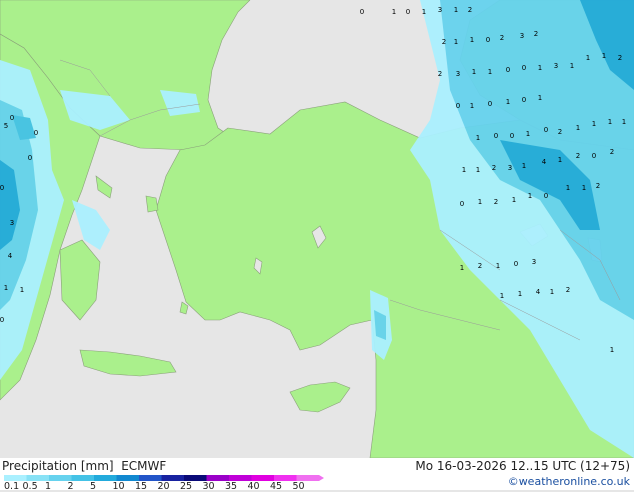 The width and height of the screenshot is (634, 492). What do you see at coordinates (276, 486) in the screenshot?
I see `legend-label: 45` at bounding box center [276, 486].